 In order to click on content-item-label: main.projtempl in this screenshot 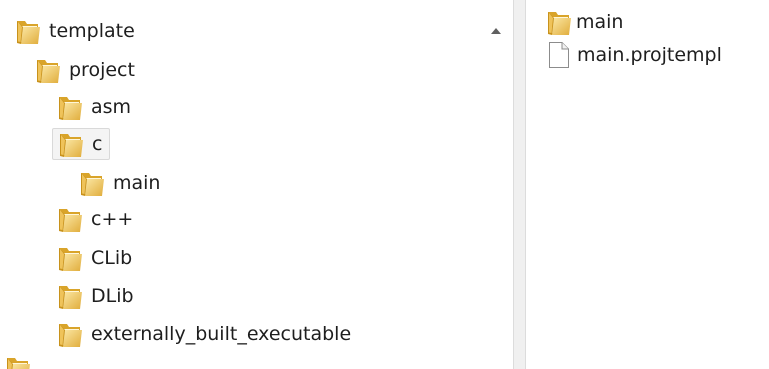, I will do `click(649, 54)`.